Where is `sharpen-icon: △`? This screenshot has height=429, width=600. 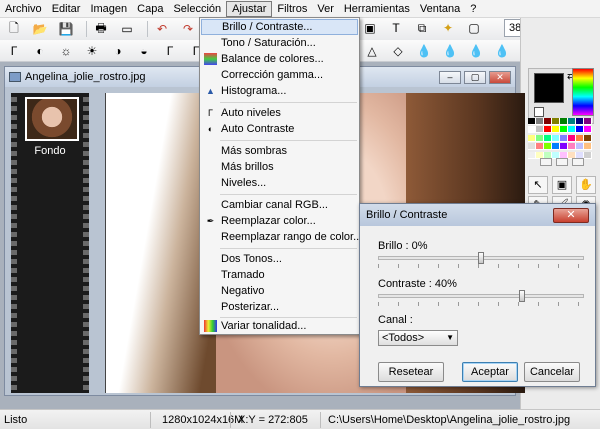
sharpen-icon: △ is located at coordinates (372, 51).